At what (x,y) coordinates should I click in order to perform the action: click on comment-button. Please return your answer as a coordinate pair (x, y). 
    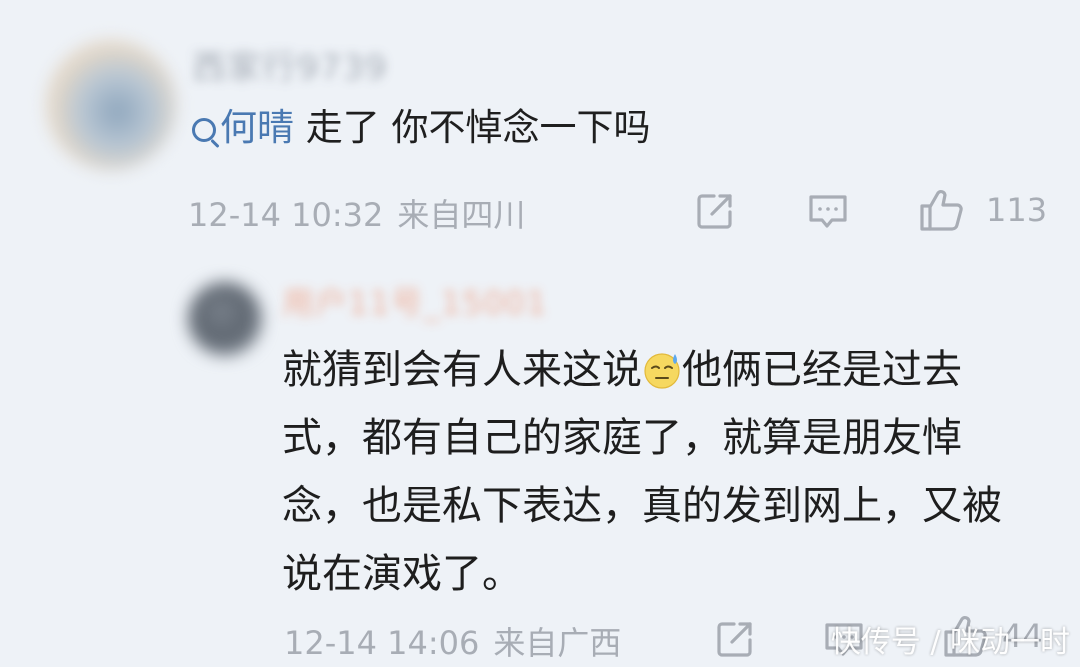
    Looking at the image, I should click on (828, 212).